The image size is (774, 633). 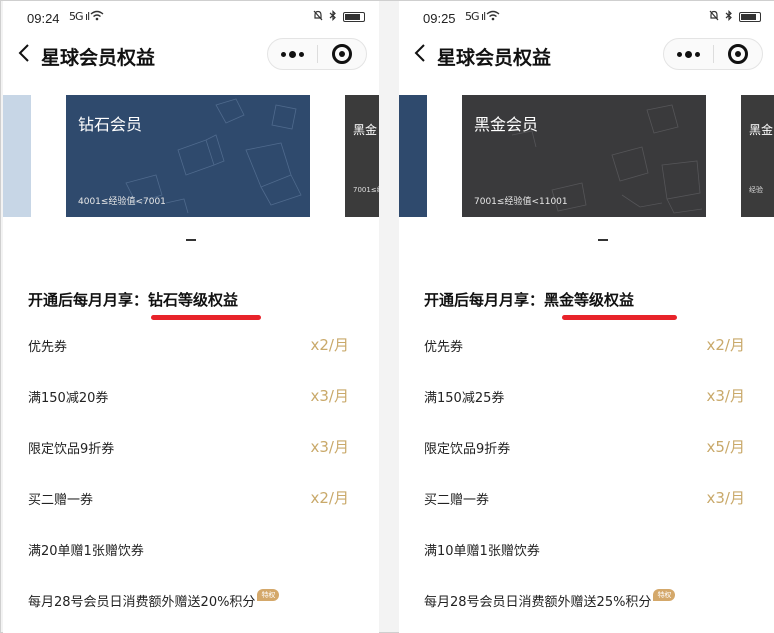 I want to click on benefit-row: 满20单赠1张赠饮券, so click(x=188, y=550).